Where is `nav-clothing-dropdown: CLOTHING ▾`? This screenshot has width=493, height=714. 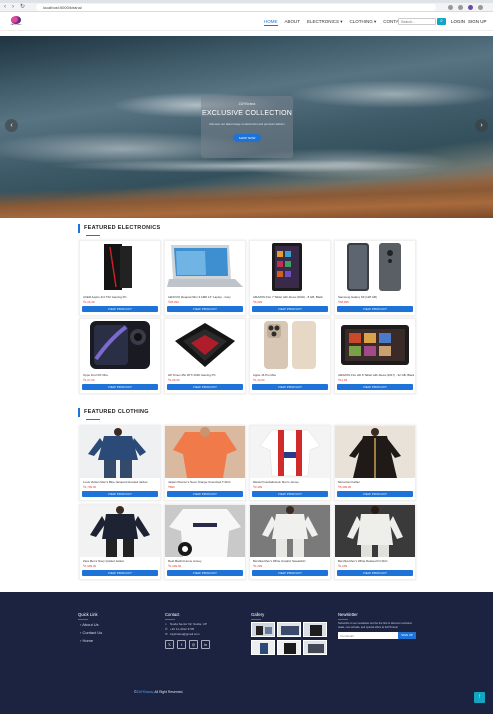 nav-clothing-dropdown: CLOTHING ▾ is located at coordinates (363, 22).